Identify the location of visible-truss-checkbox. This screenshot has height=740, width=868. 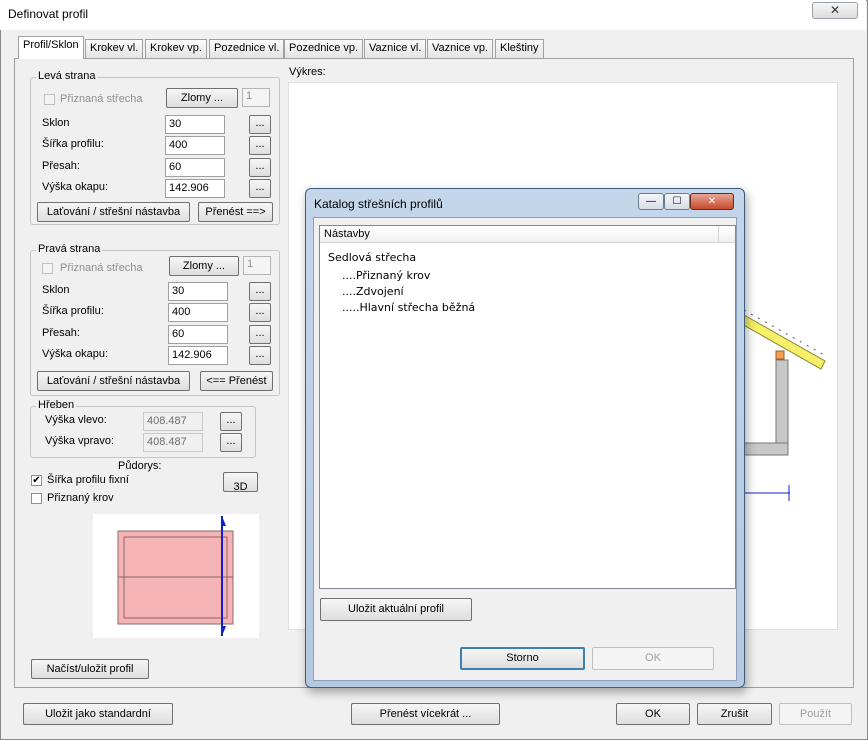
(36, 498).